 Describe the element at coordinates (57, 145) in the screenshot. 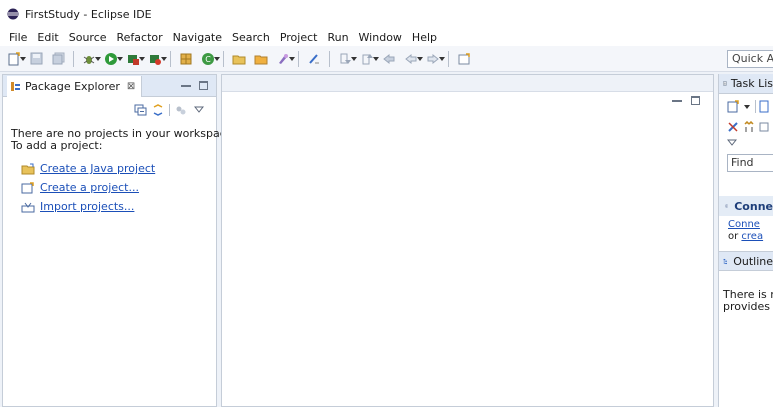

I see `empty-workspace-line2: To add a project:` at that location.